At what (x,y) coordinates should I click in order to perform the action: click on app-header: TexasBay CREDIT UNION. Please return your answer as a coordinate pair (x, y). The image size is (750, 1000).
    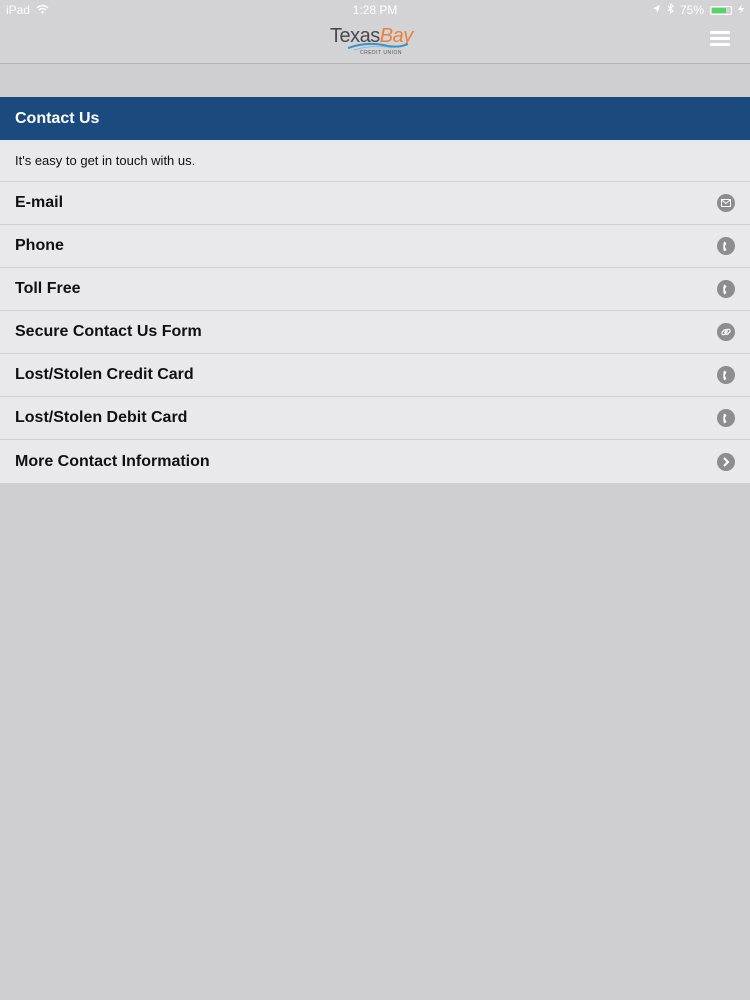
    Looking at the image, I should click on (375, 42).